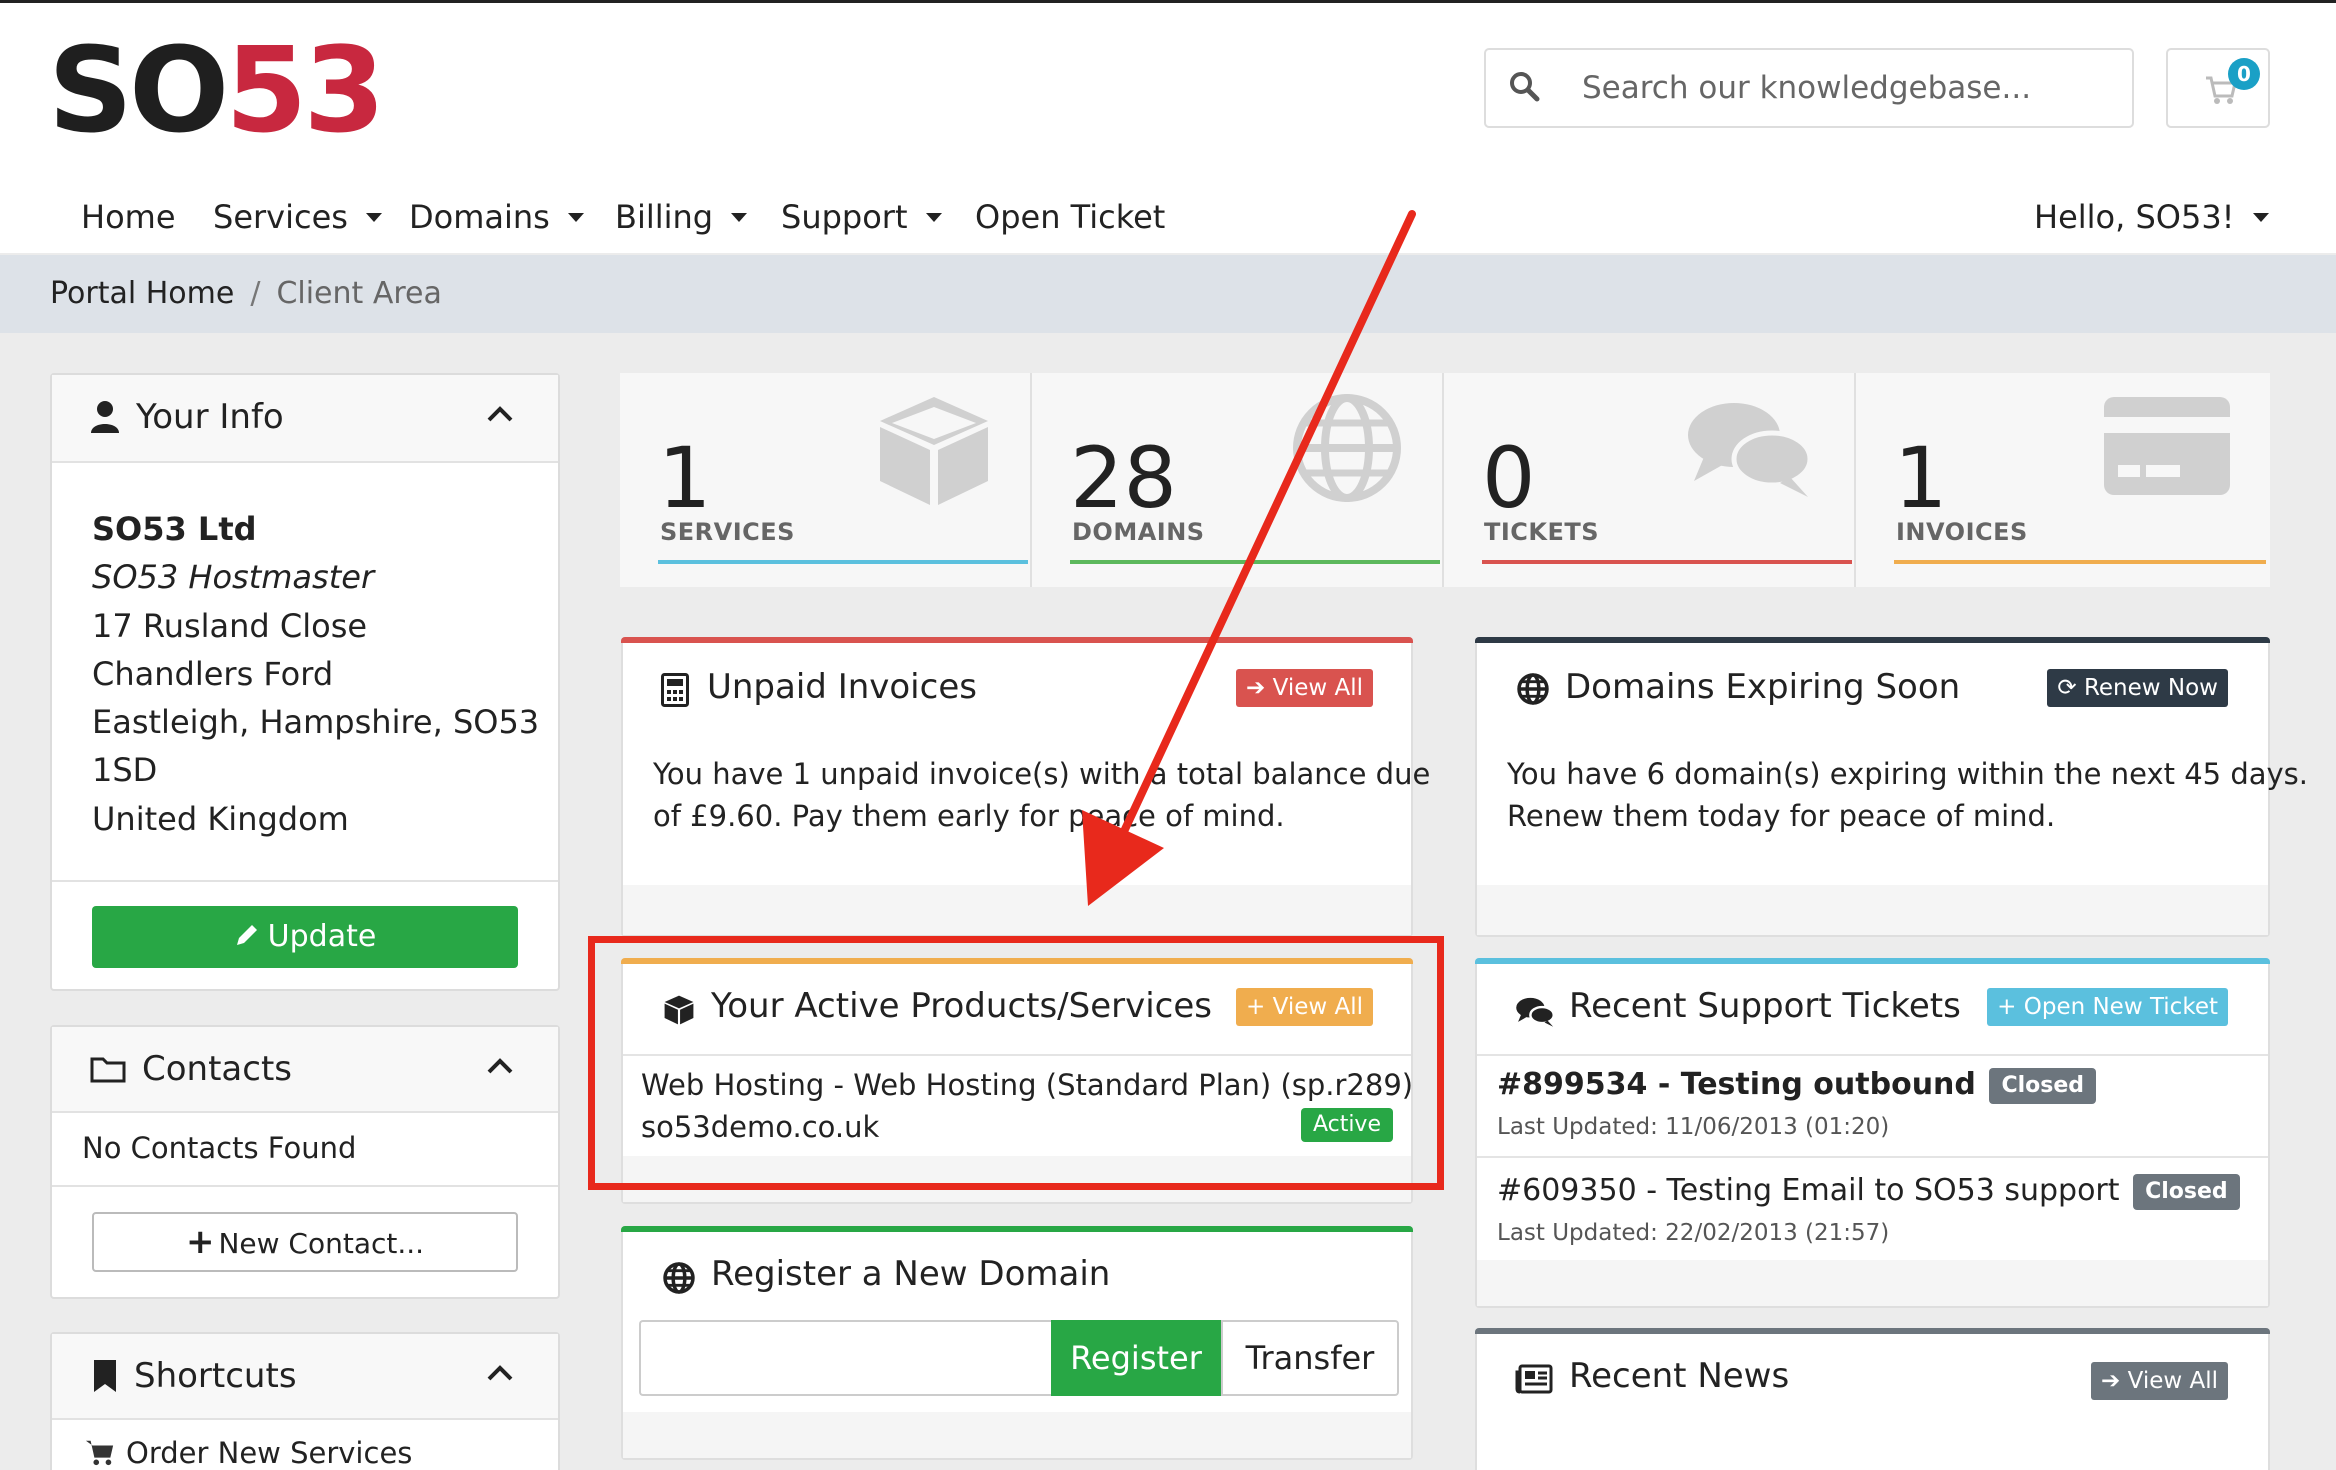  What do you see at coordinates (230, 625) in the screenshot?
I see `address-line-1: 17 Rusland Close` at bounding box center [230, 625].